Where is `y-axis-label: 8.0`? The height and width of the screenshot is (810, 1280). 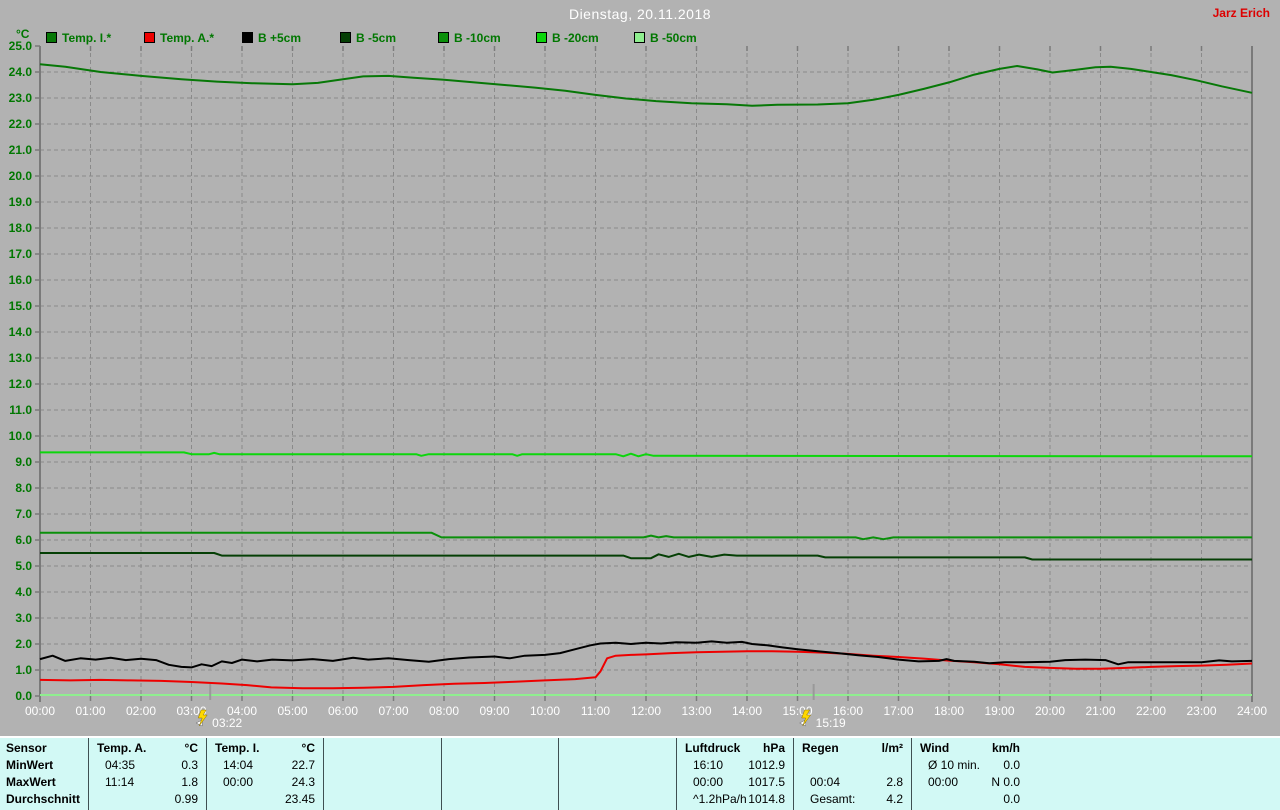
y-axis-label: 8.0 is located at coordinates (23, 488).